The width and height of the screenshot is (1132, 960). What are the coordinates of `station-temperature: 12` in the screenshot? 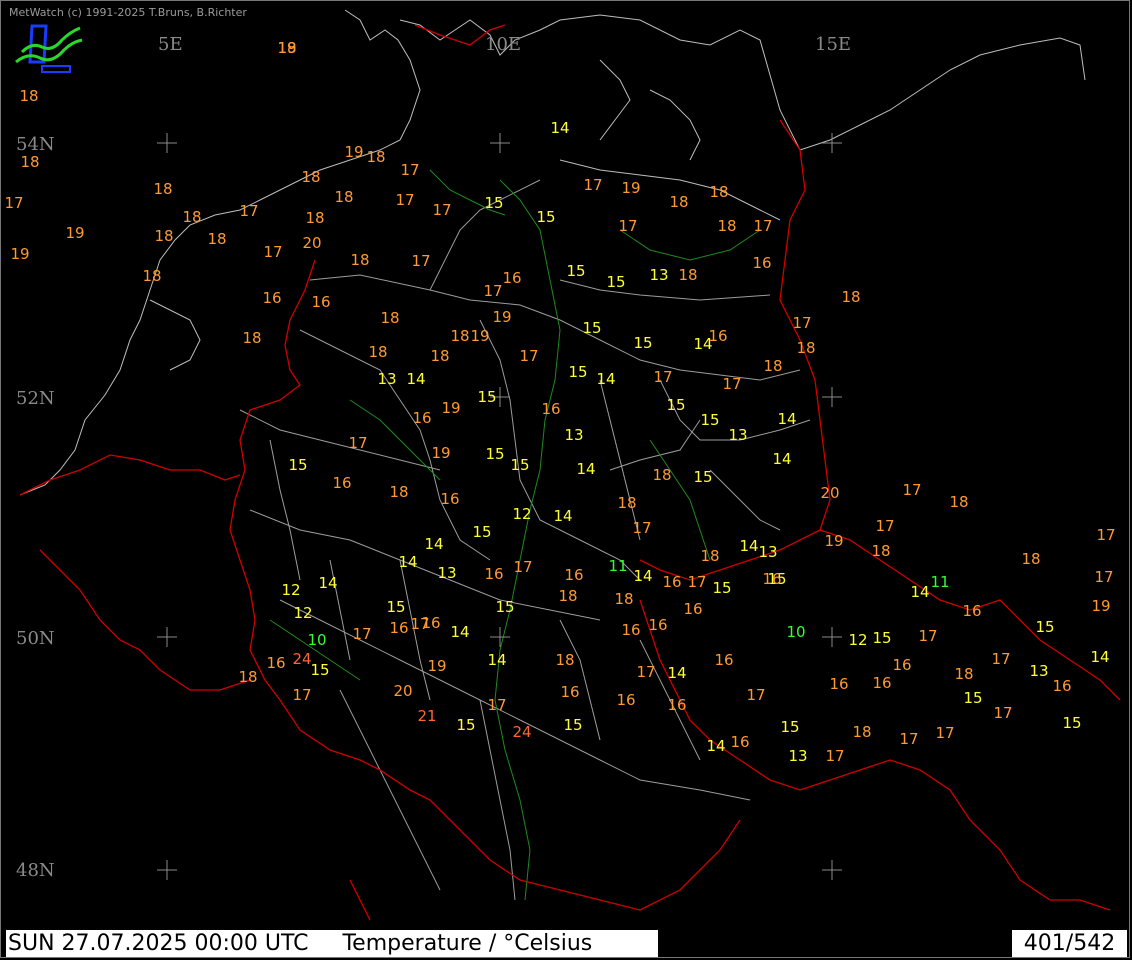 It's located at (521, 514).